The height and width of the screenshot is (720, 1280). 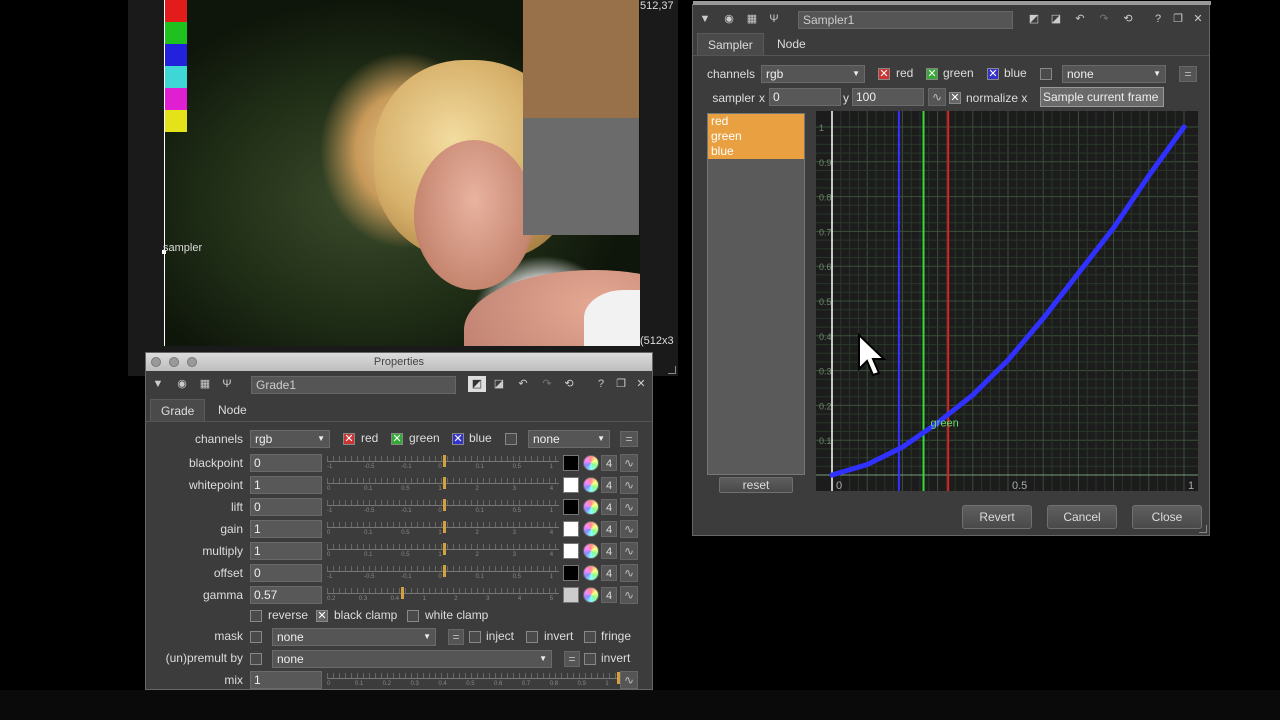 I want to click on whitepoint-curve-button: ∿, so click(x=629, y=485).